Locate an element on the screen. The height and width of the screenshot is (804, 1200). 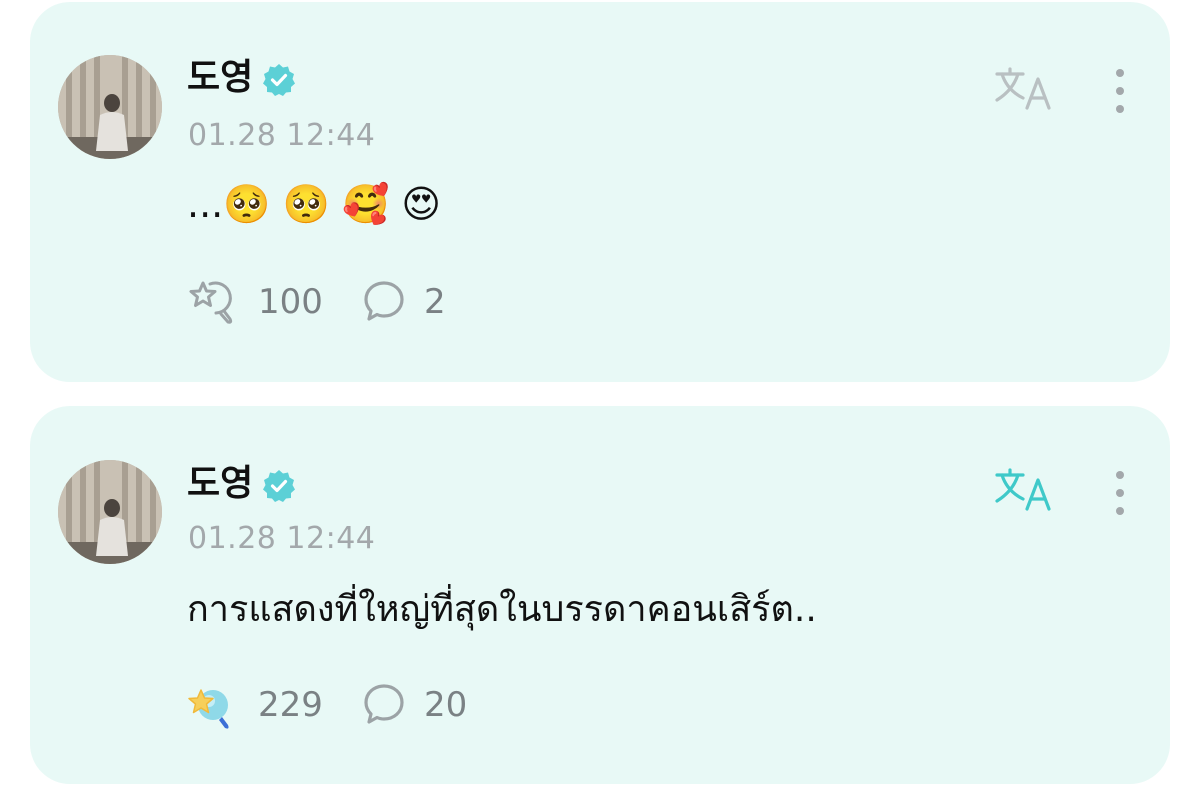
comment-count: 2 is located at coordinates (435, 302).